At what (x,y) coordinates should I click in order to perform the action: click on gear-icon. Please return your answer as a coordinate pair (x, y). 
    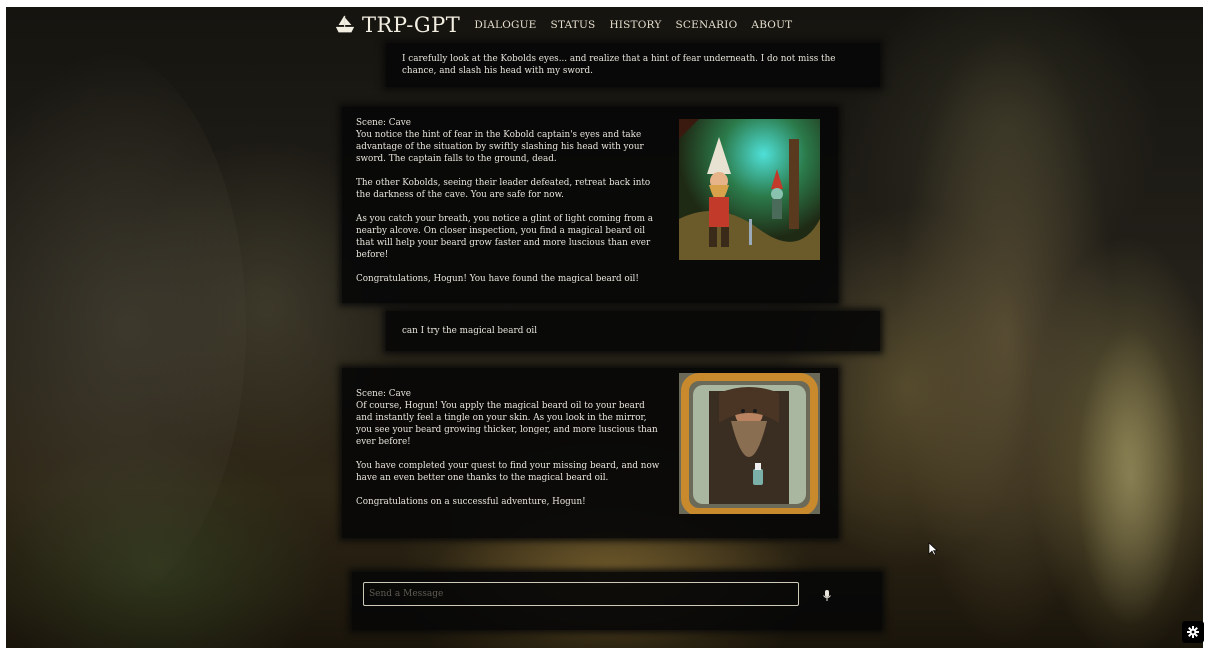
    Looking at the image, I should click on (1193, 632).